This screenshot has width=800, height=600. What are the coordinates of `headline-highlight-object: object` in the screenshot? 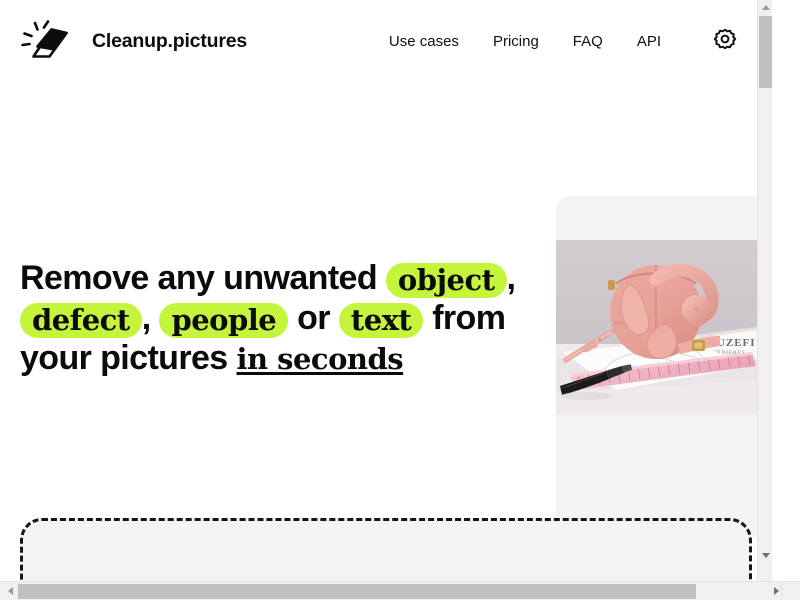 It's located at (446, 280).